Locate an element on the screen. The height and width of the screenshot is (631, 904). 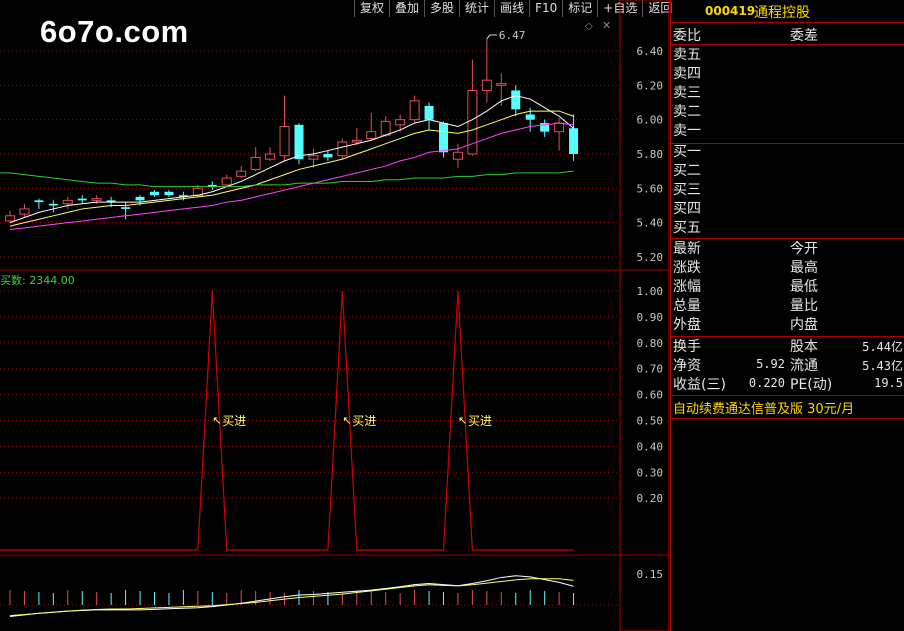
signal-tick-label: 0.30 is located at coordinates (650, 472).